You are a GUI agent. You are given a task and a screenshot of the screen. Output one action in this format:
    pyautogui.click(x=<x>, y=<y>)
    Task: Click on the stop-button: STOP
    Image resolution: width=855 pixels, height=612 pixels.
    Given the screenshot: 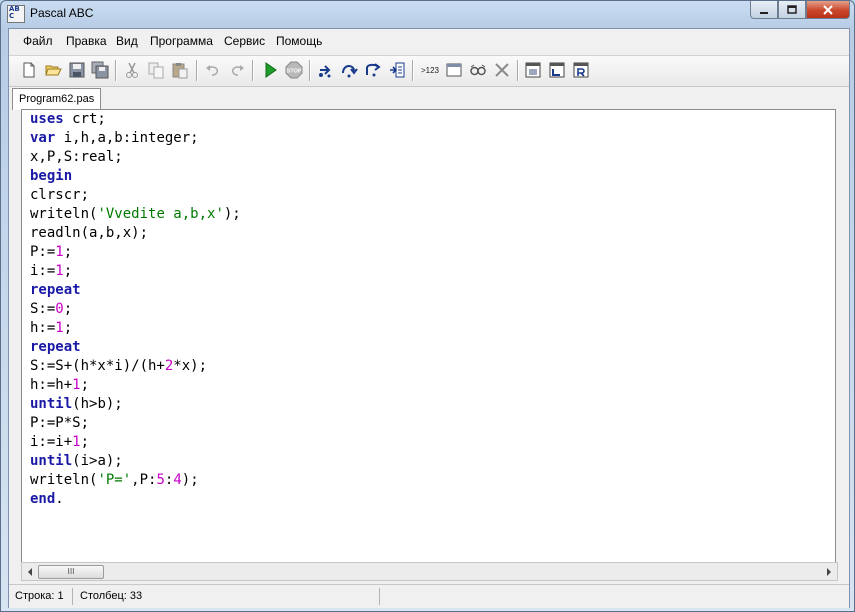 What is the action you would take?
    pyautogui.click(x=294, y=70)
    